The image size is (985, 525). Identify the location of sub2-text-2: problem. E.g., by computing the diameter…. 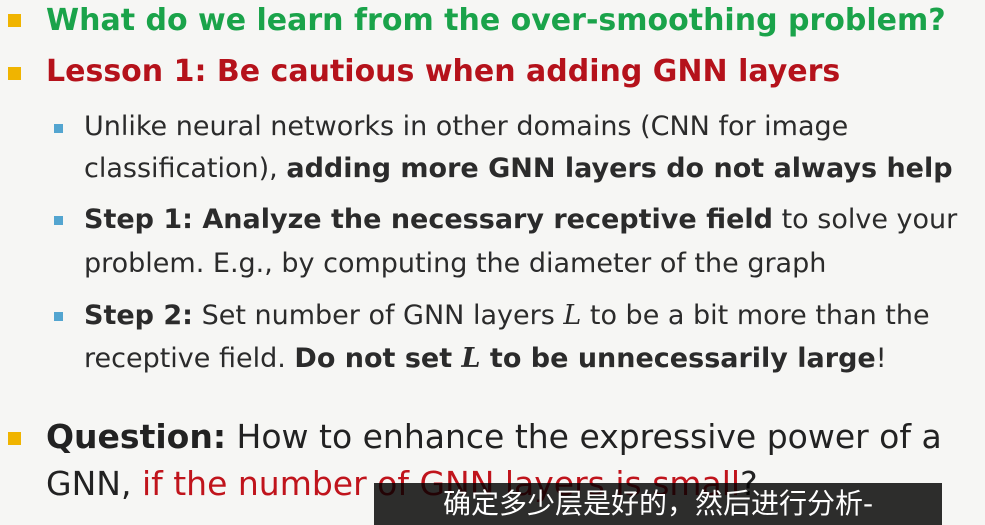
(455, 263).